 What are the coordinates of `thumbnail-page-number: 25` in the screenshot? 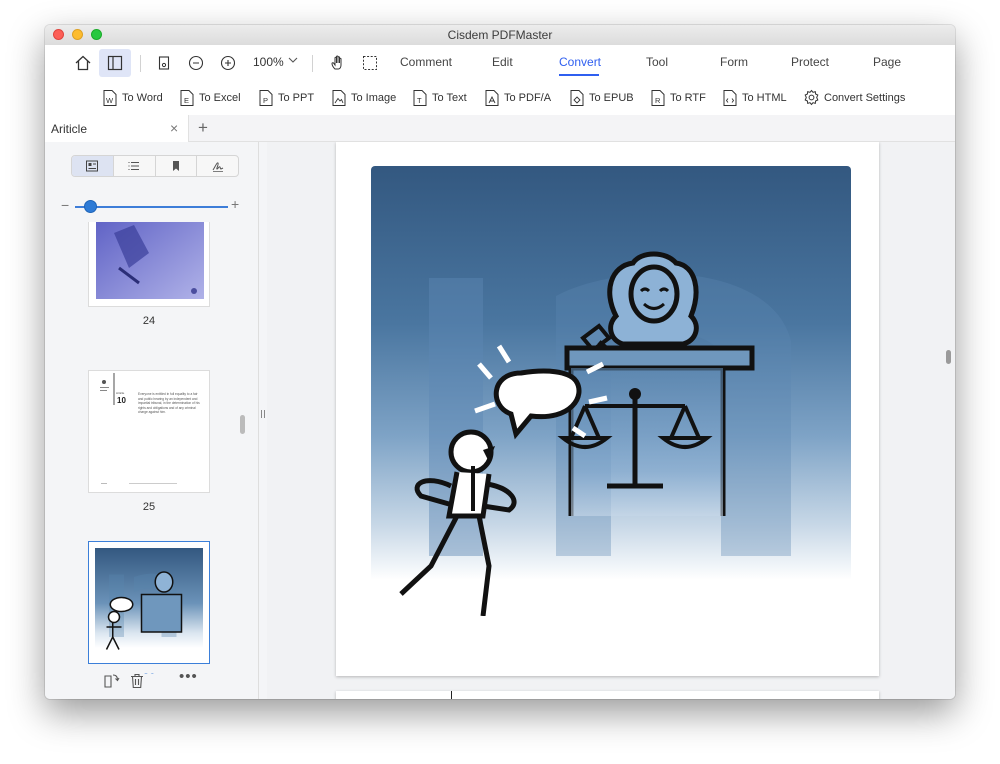 It's located at (149, 507).